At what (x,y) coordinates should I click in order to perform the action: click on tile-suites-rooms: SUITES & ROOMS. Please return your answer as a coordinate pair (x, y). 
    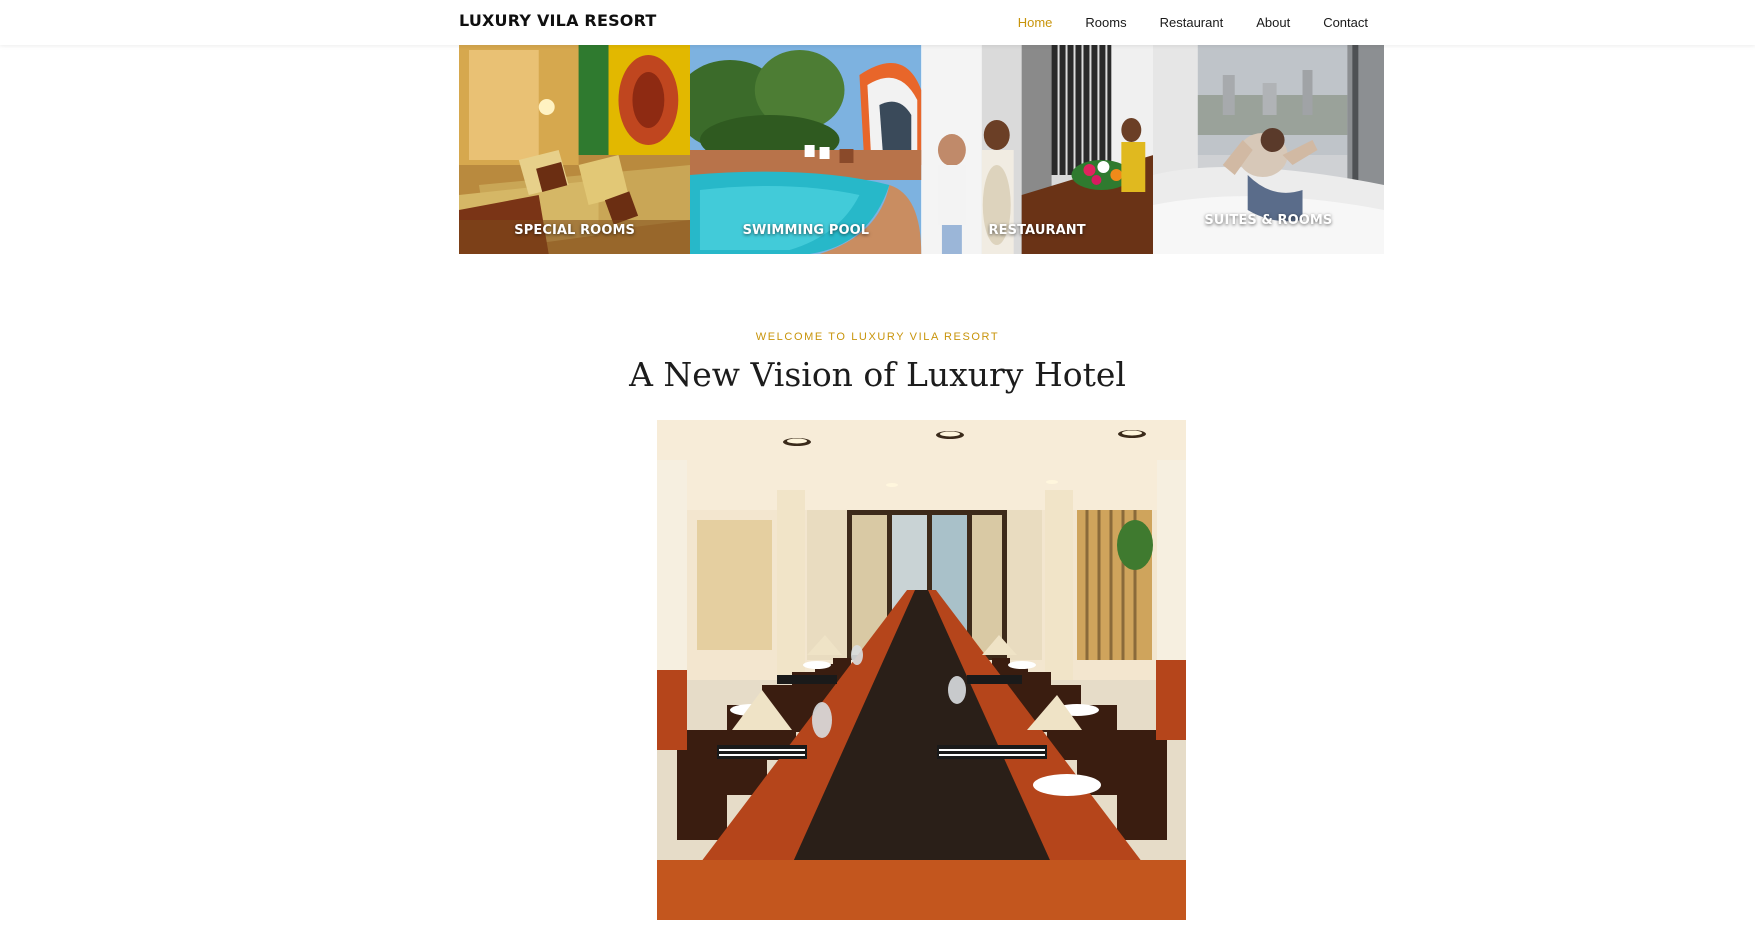
    Looking at the image, I should click on (1268, 149).